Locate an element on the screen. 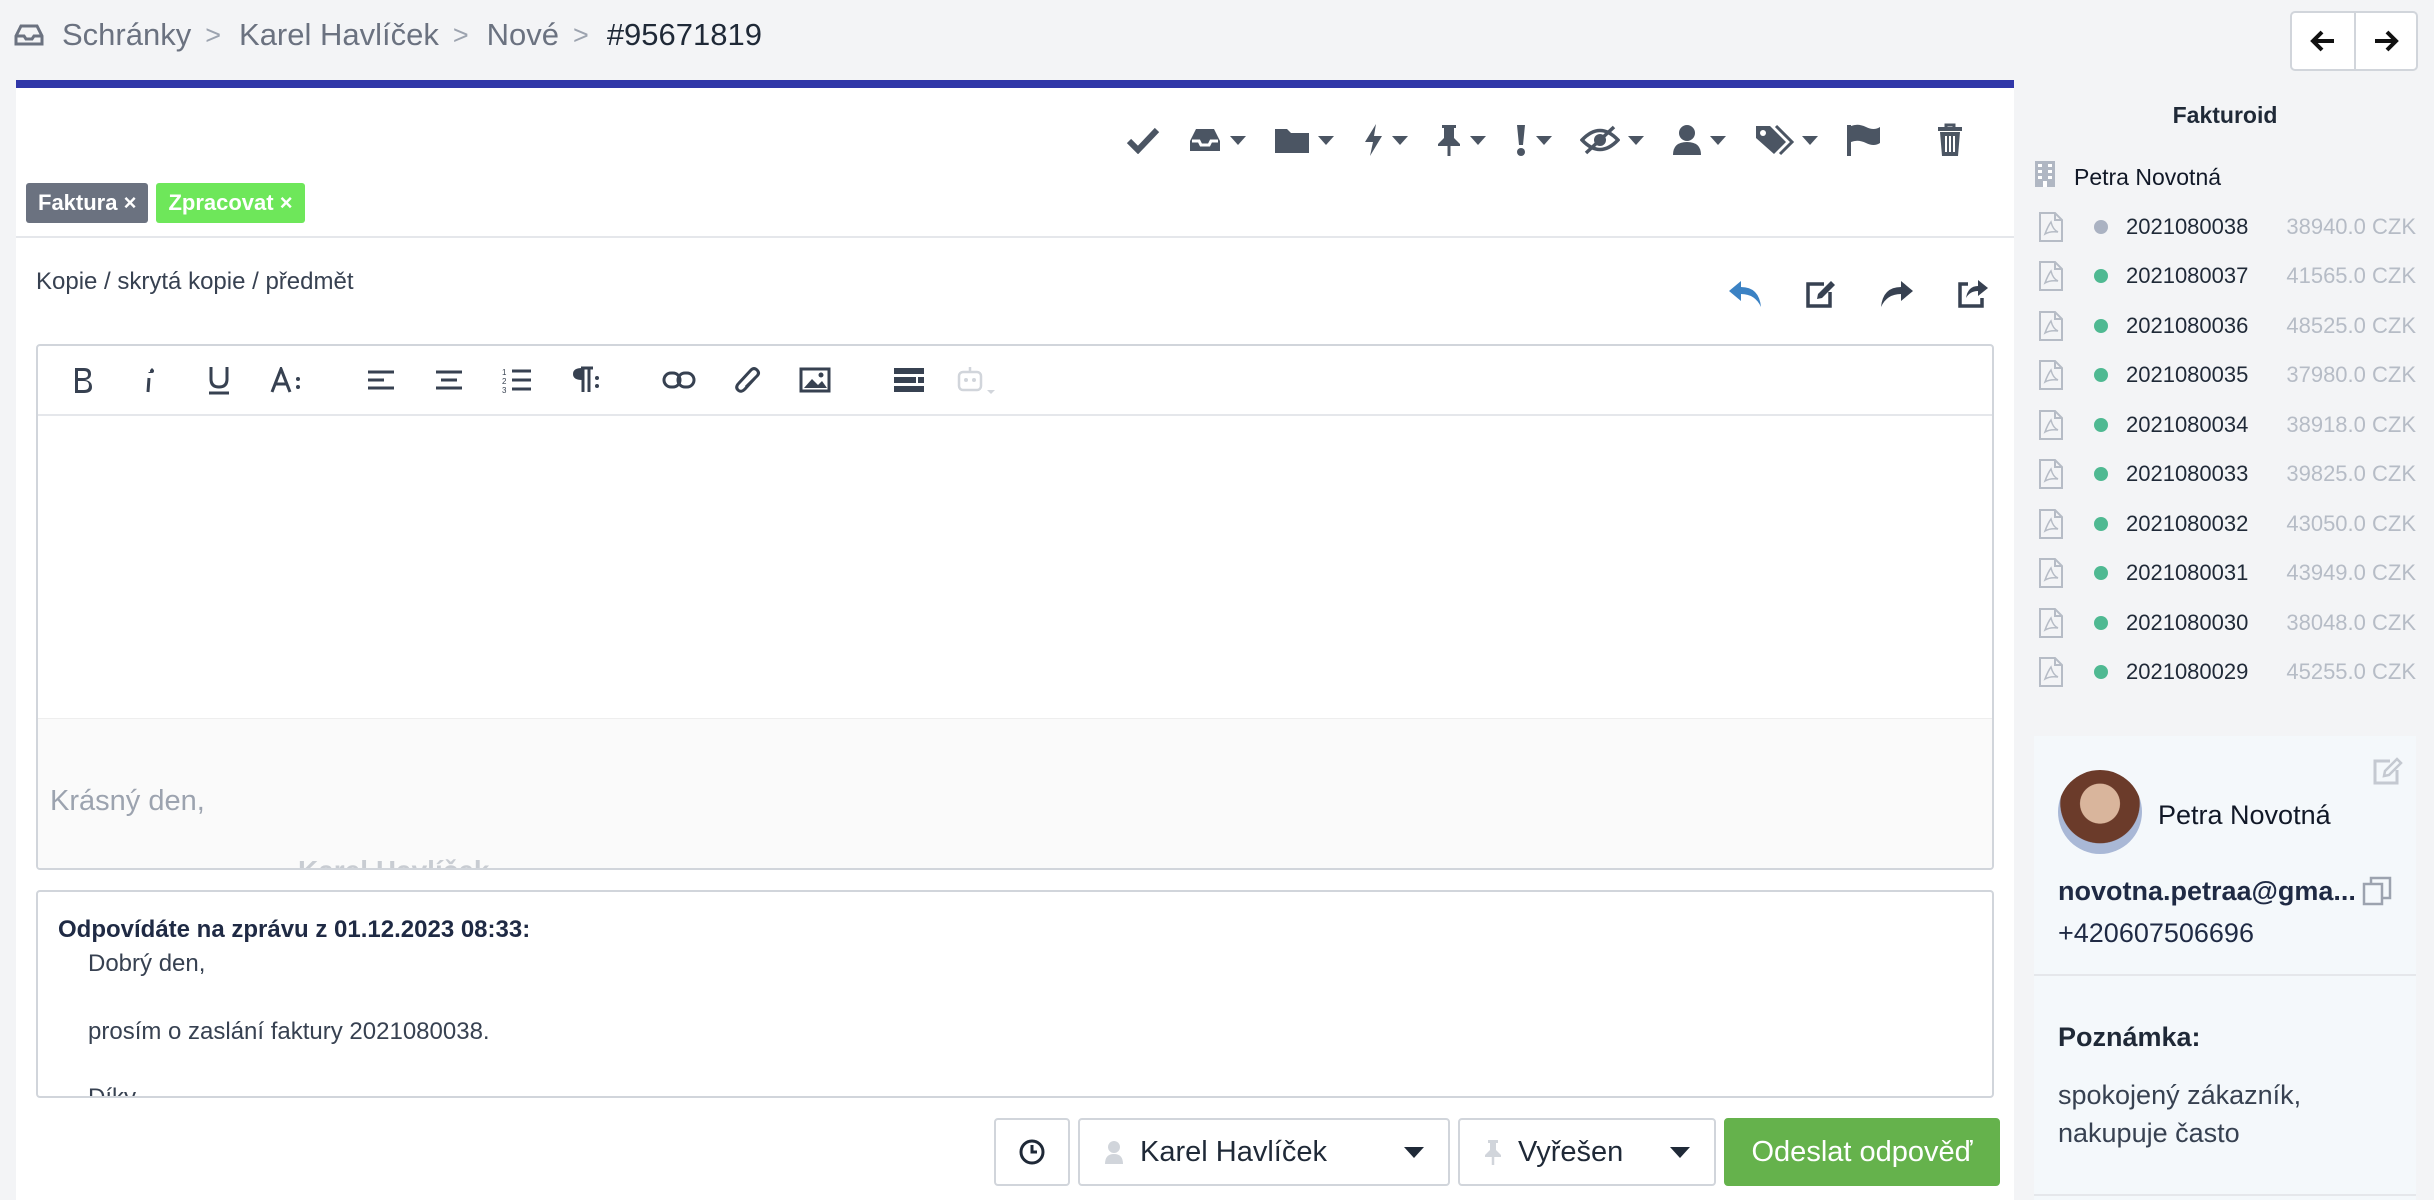  italic-button is located at coordinates (151, 380).